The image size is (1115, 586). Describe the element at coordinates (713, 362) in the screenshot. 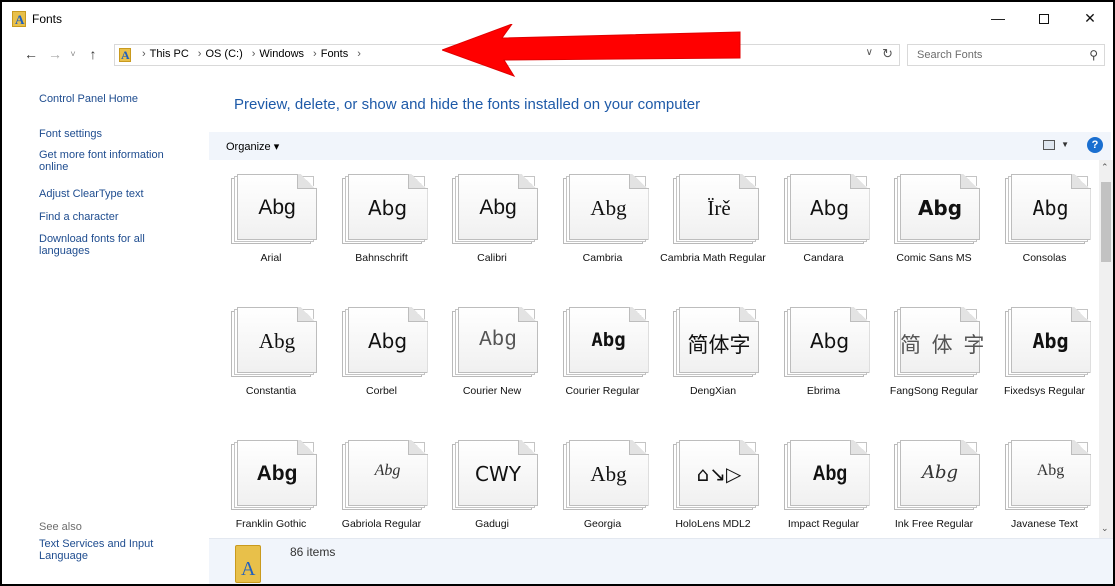

I see `font-tile: 简体字 DengXian` at that location.